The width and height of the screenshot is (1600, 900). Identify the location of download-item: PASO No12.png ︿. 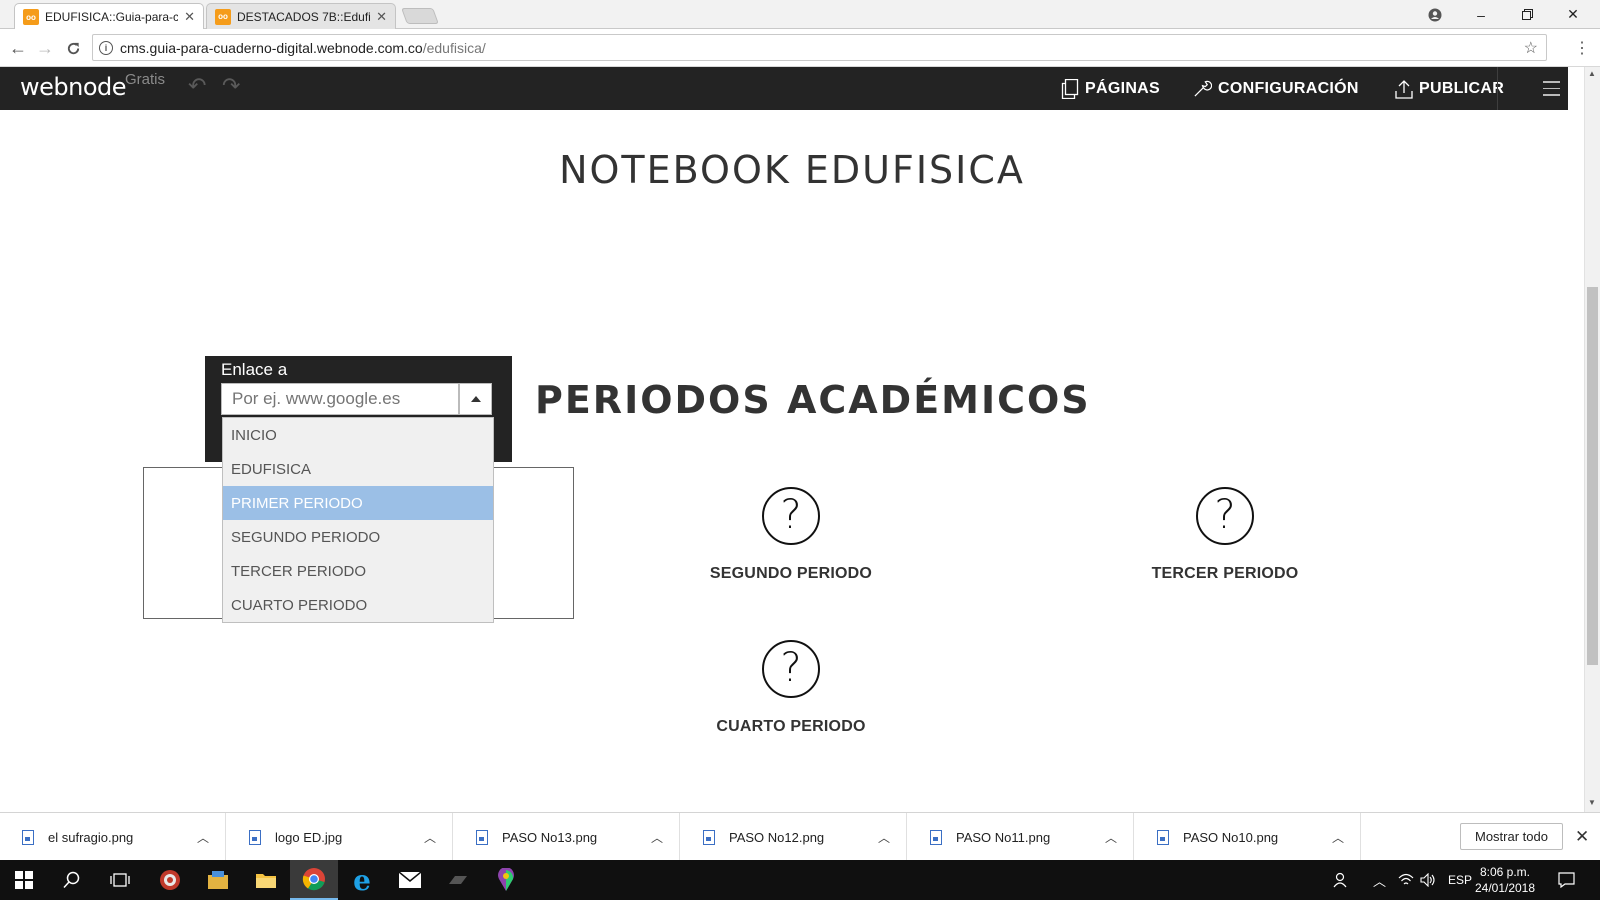
(794, 837).